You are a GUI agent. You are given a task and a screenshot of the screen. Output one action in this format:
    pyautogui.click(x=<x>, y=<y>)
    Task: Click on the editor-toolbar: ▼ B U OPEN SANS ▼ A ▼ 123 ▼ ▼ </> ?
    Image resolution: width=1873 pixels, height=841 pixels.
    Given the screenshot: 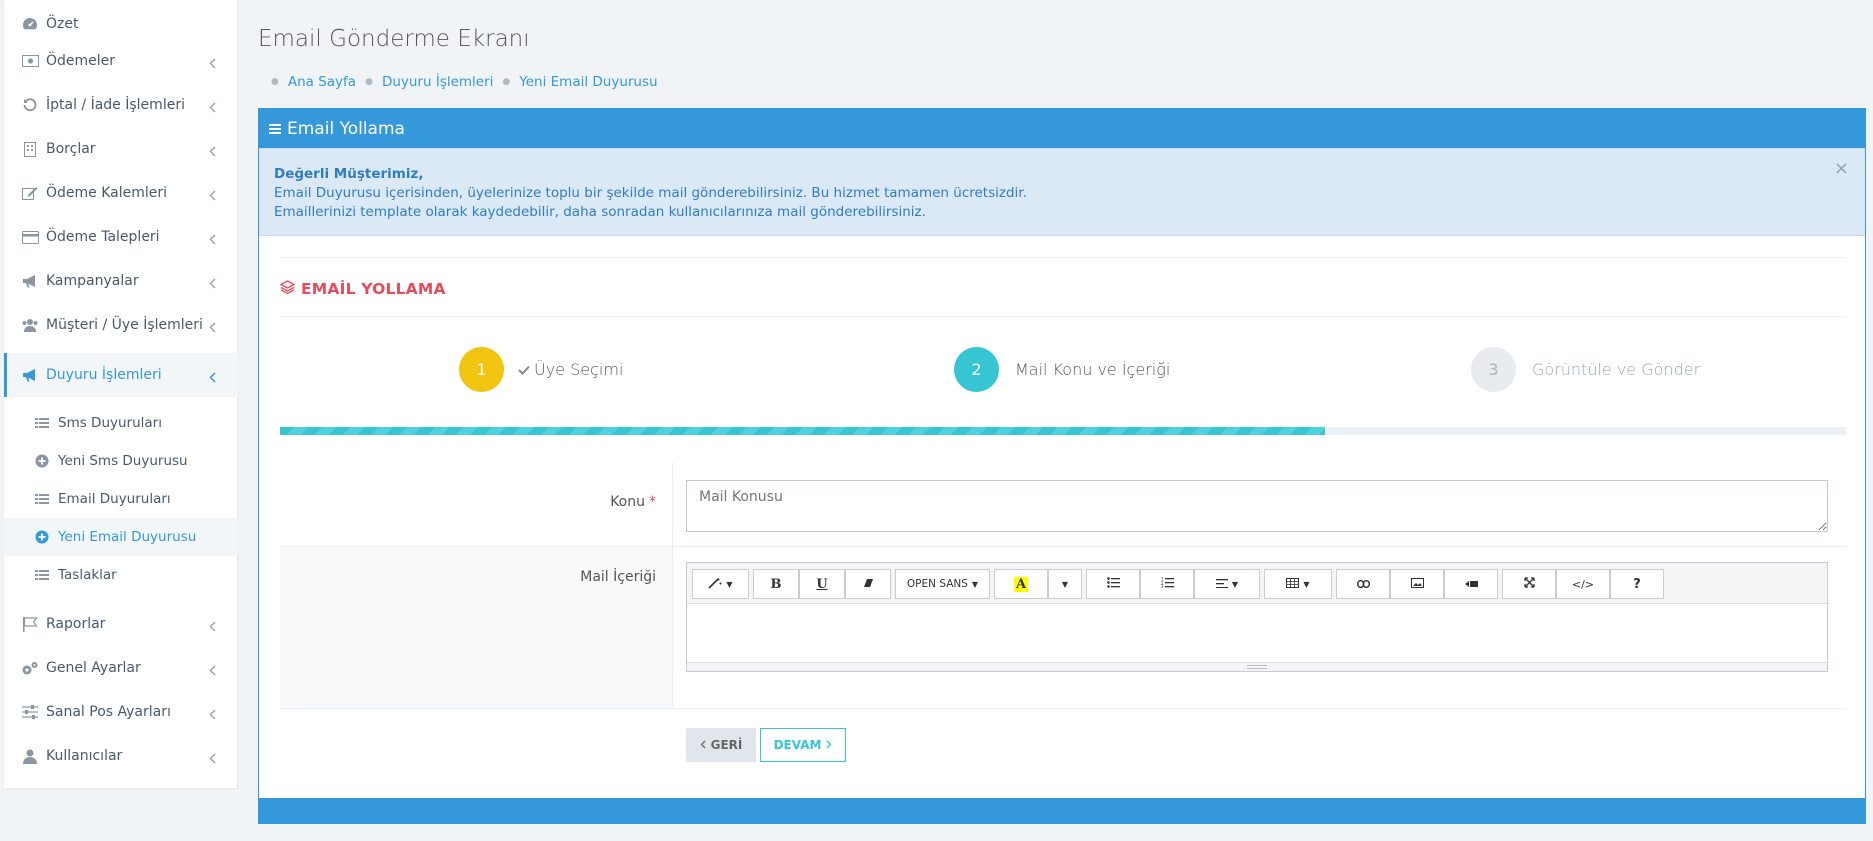 What is the action you would take?
    pyautogui.click(x=1257, y=583)
    